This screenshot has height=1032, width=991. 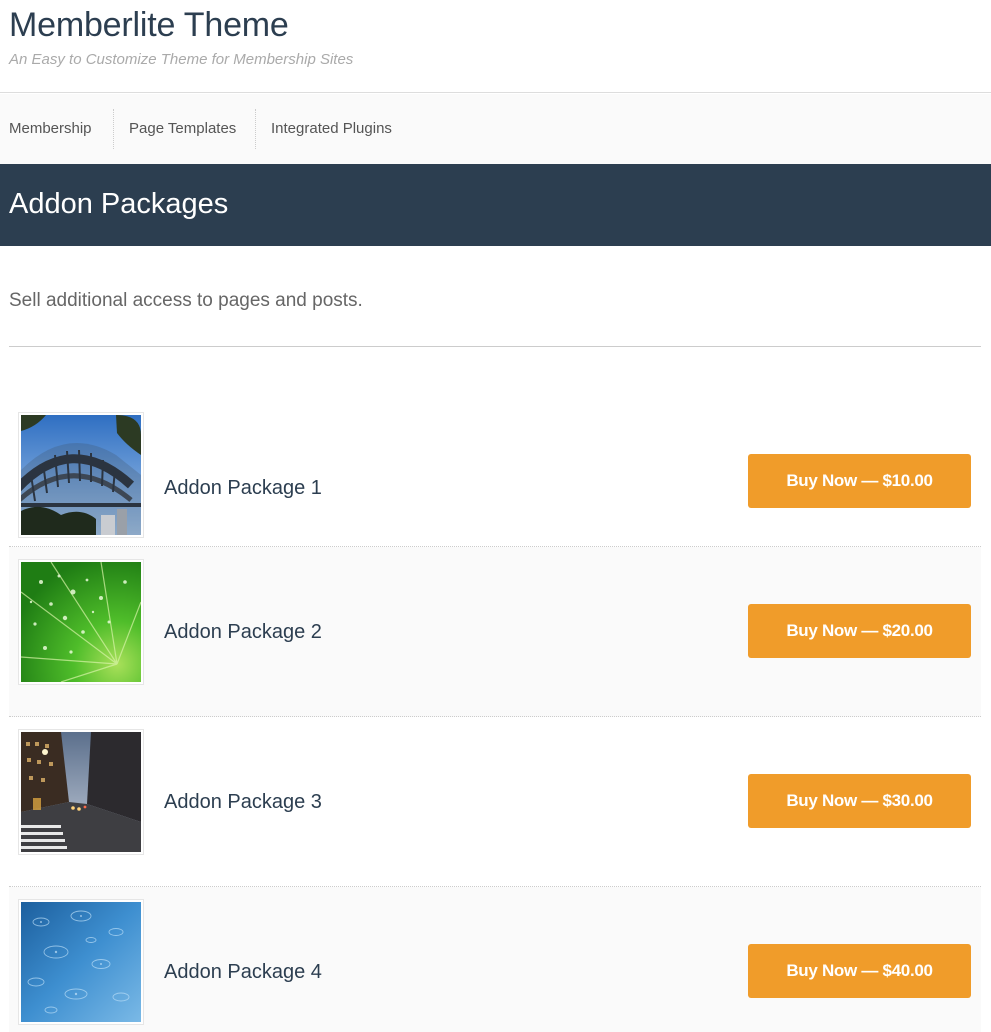 I want to click on page-title: Addon Packages, so click(x=119, y=204).